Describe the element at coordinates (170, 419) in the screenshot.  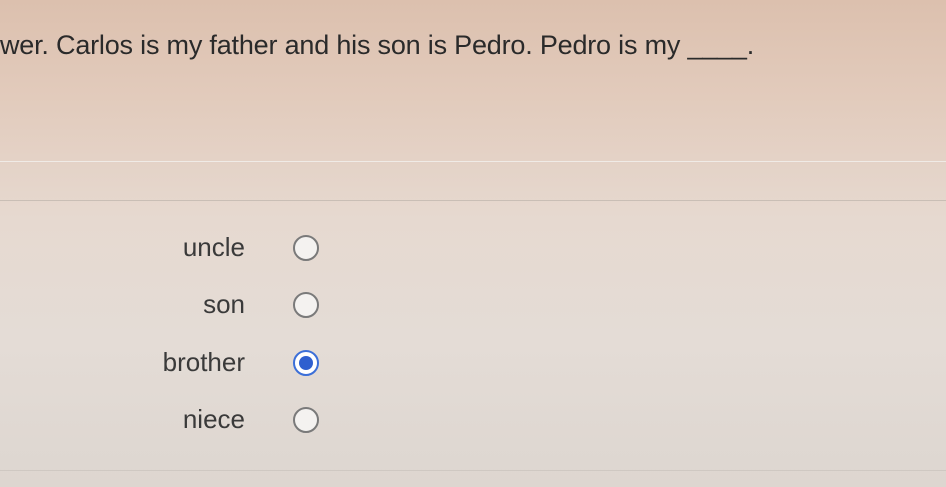
I see `option-niece: niece` at that location.